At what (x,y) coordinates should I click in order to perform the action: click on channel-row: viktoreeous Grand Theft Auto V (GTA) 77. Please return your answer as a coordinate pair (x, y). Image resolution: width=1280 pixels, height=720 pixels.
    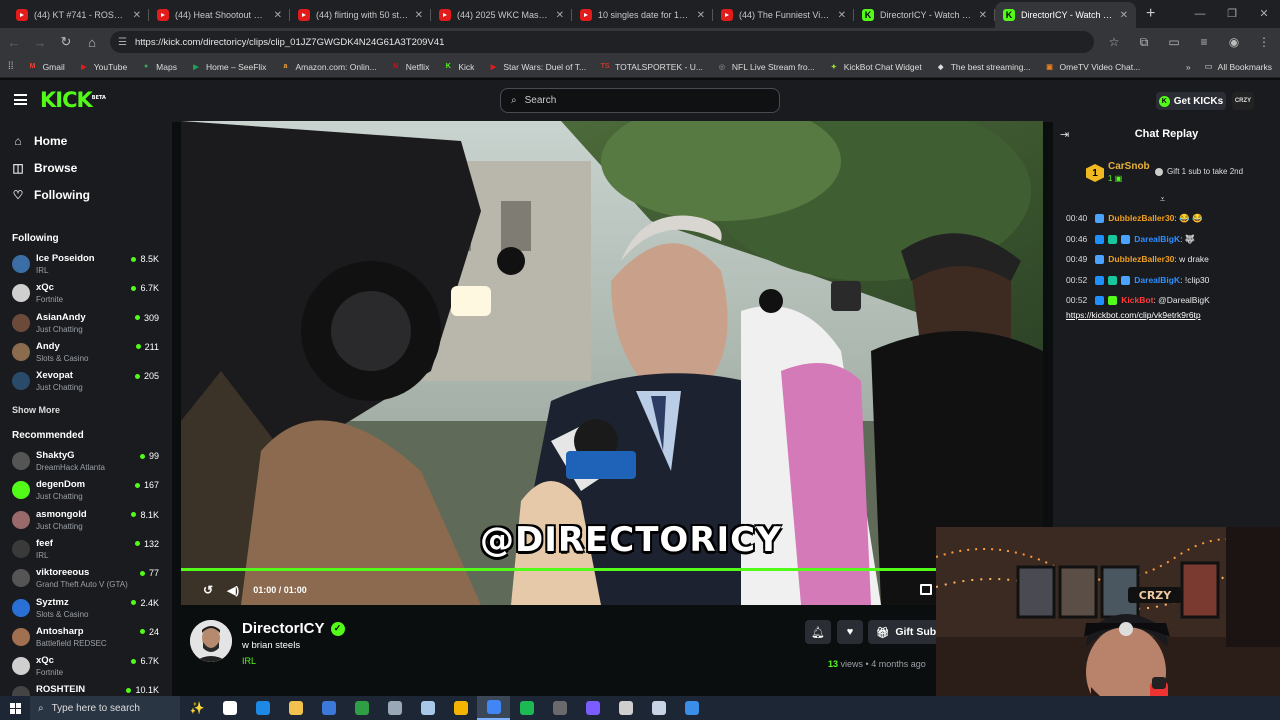
    Looking at the image, I should click on (87, 580).